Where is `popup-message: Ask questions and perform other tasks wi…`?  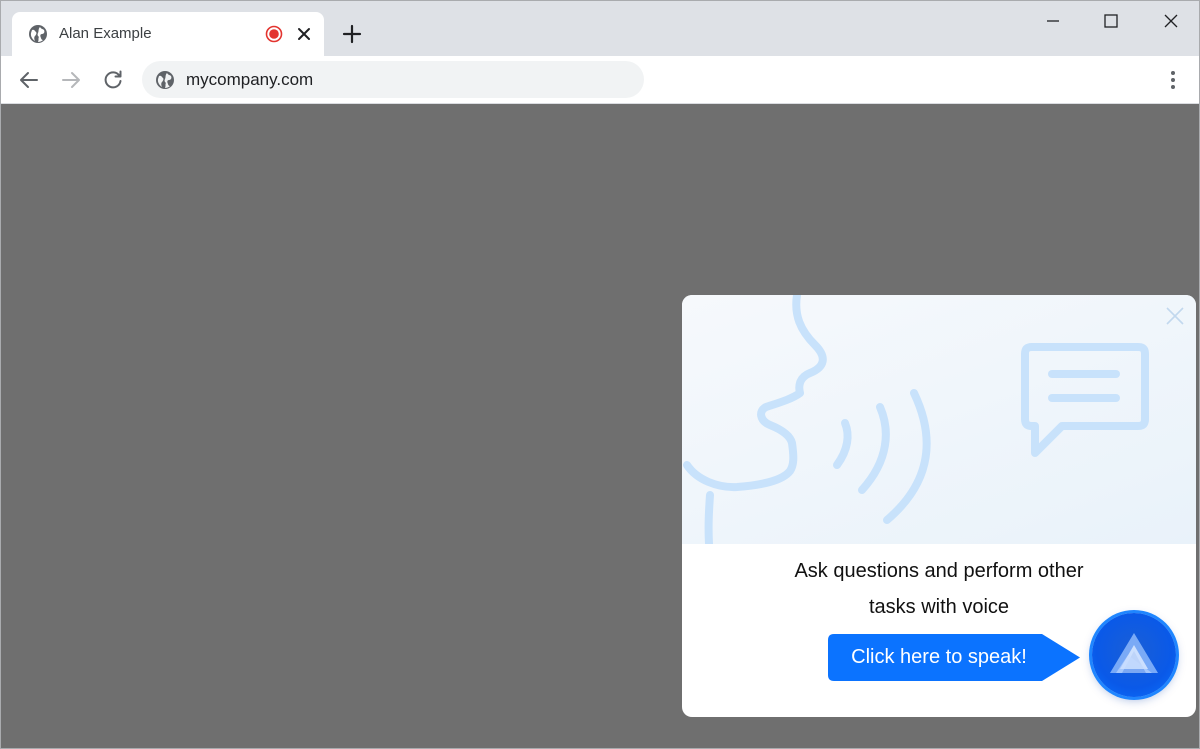
popup-message: Ask questions and perform other tasks wi… is located at coordinates (939, 589).